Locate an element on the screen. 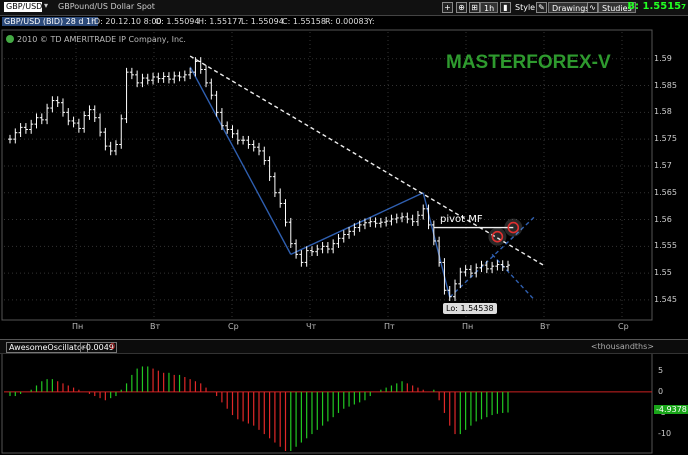  price-tick-label: 1.585 is located at coordinates (665, 85).